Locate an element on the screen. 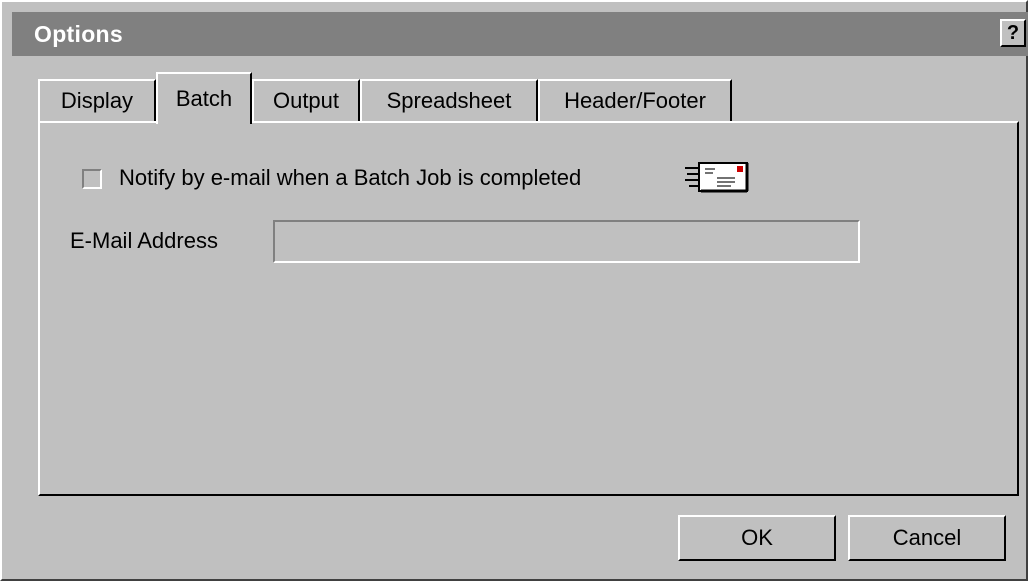 The height and width of the screenshot is (581, 1028). email-address-label: E-Mail Address is located at coordinates (144, 240).